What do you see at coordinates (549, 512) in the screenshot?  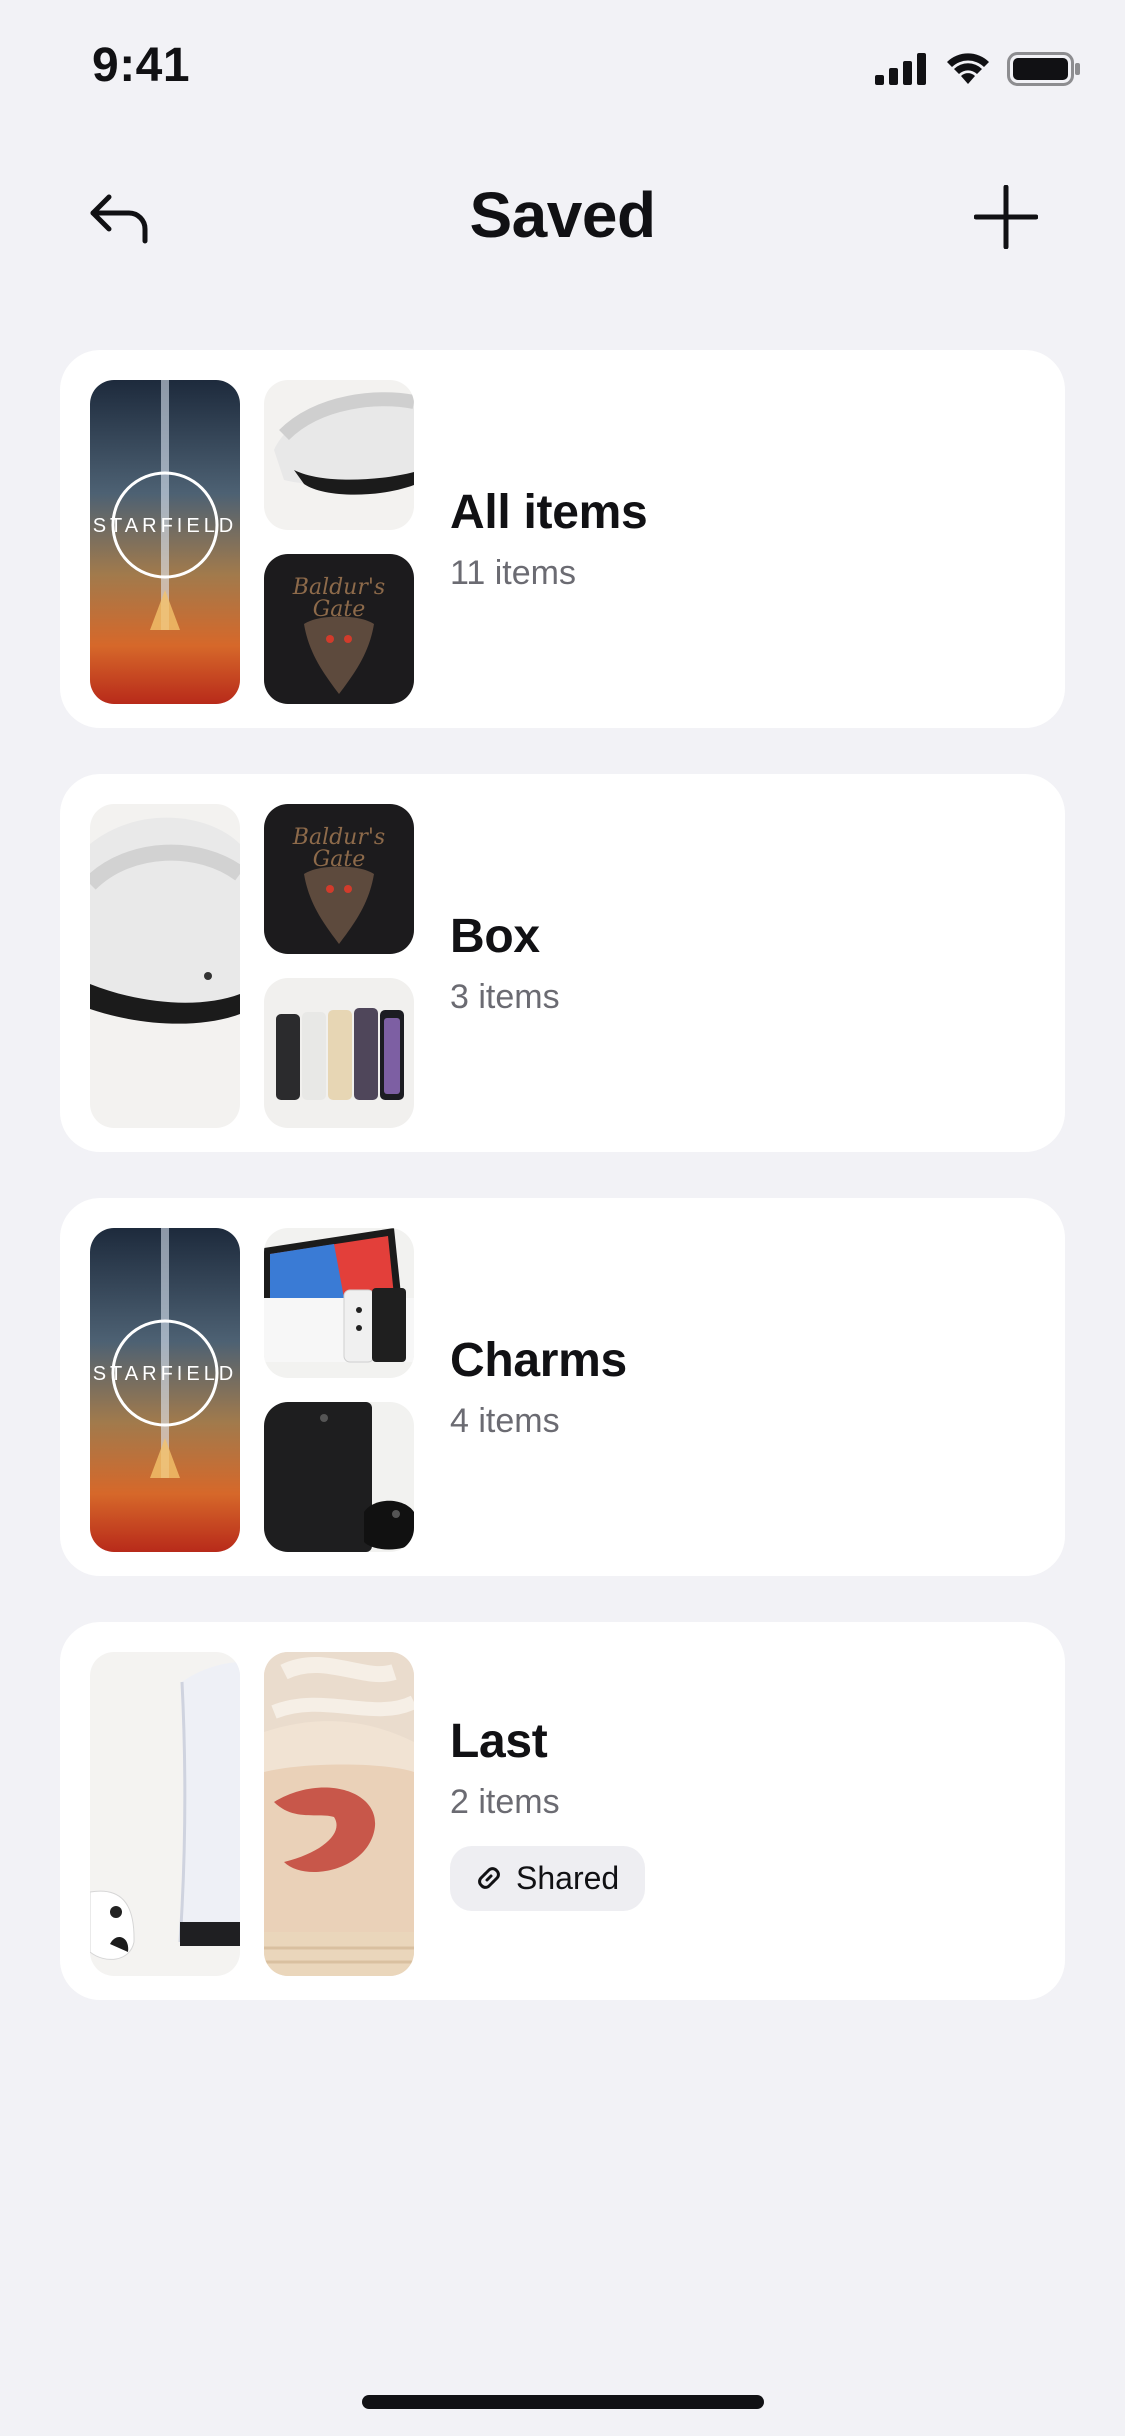 I see `collection-title: All items` at bounding box center [549, 512].